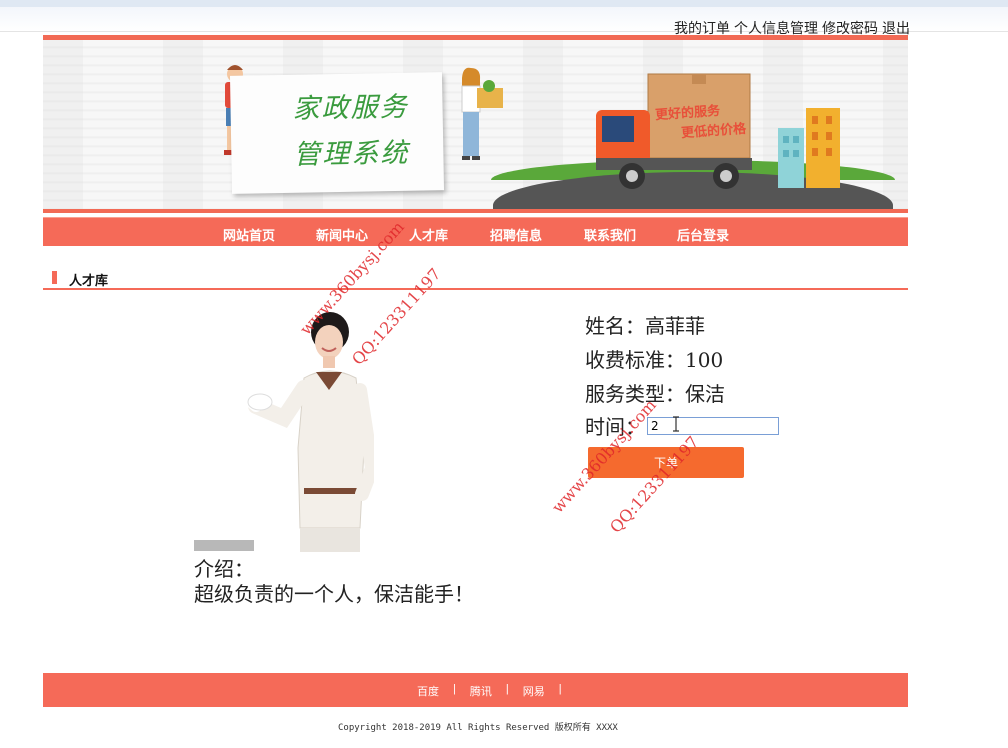 This screenshot has height=748, width=1008. What do you see at coordinates (655, 394) in the screenshot?
I see `profile-service-type: 服务类型：保洁` at bounding box center [655, 394].